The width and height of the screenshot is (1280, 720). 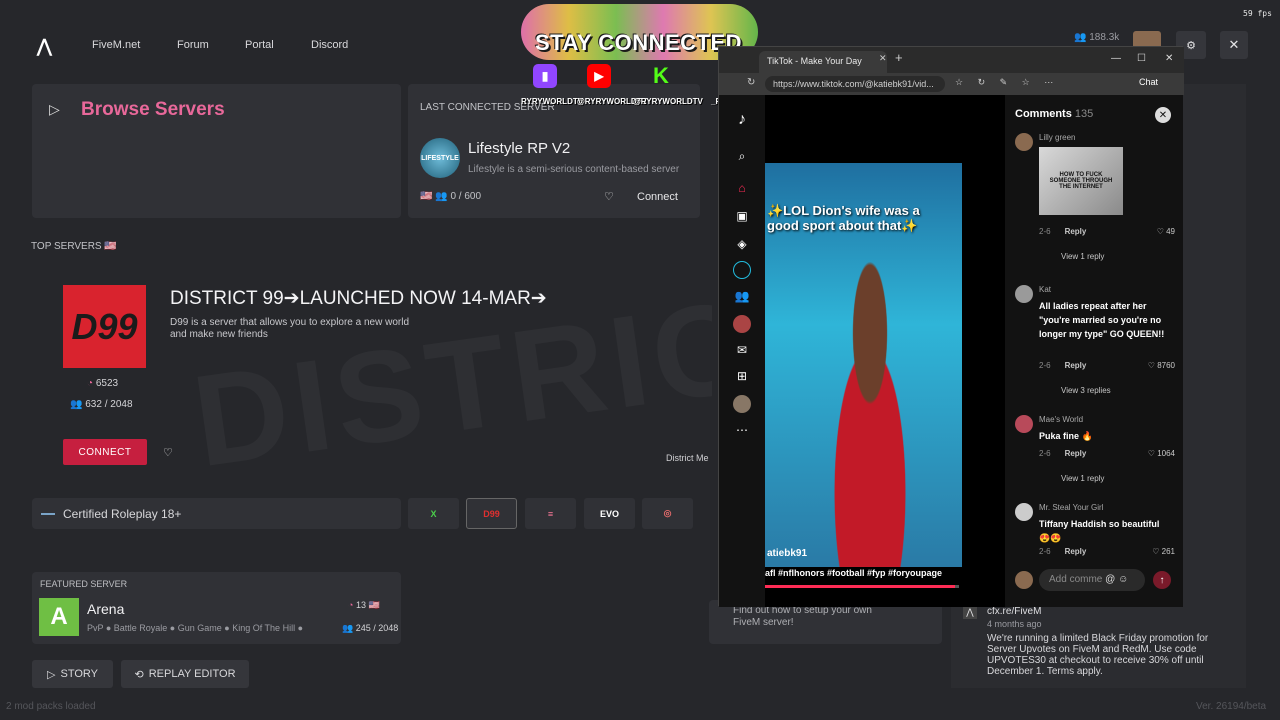 What do you see at coordinates (1169, 58) in the screenshot?
I see `window-close-icon: ✕` at bounding box center [1169, 58].